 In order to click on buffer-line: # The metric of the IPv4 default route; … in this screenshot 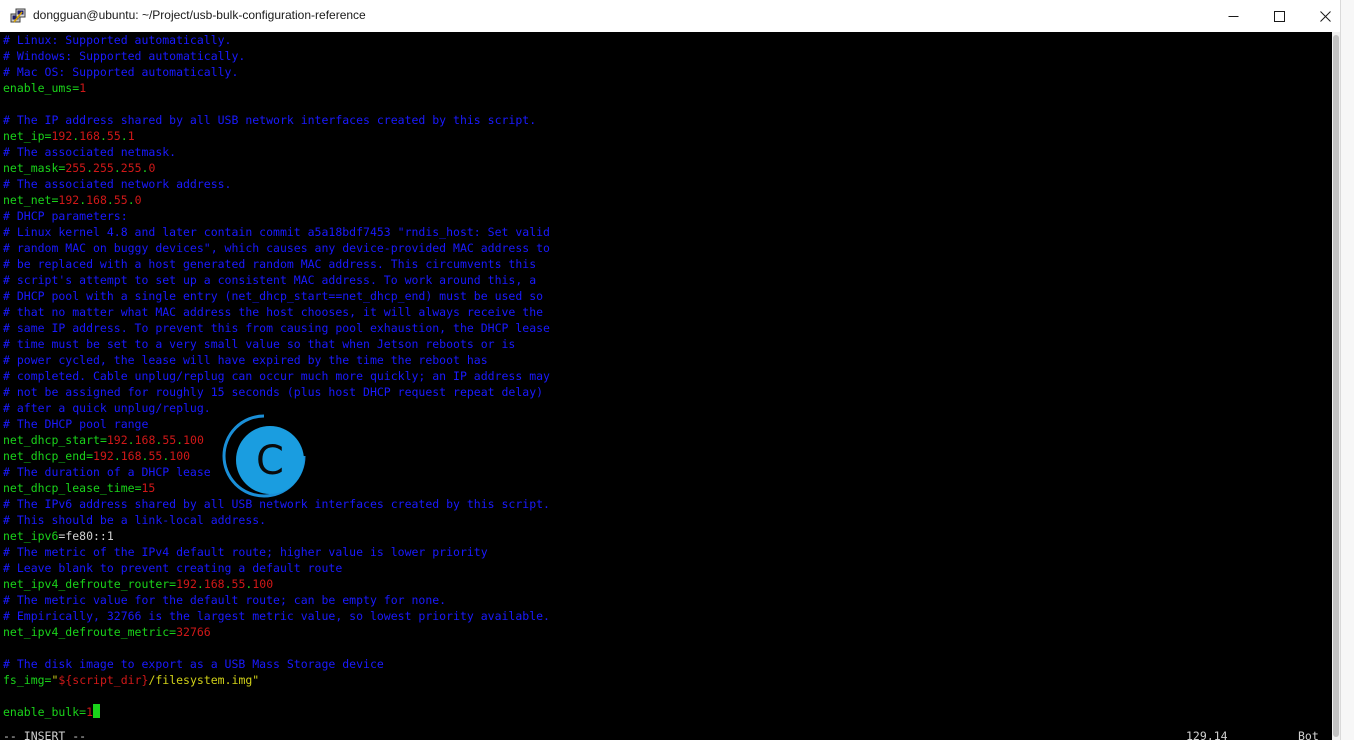, I will do `click(245, 552)`.